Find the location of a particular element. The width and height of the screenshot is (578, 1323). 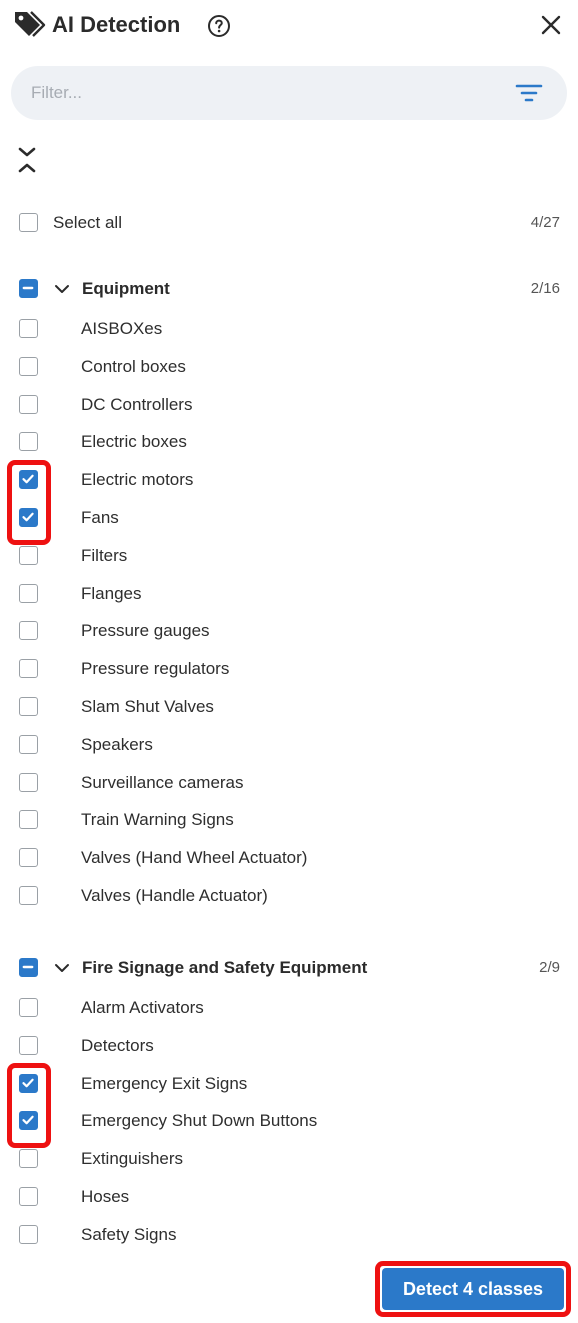

class-item: Filters is located at coordinates (289, 555).